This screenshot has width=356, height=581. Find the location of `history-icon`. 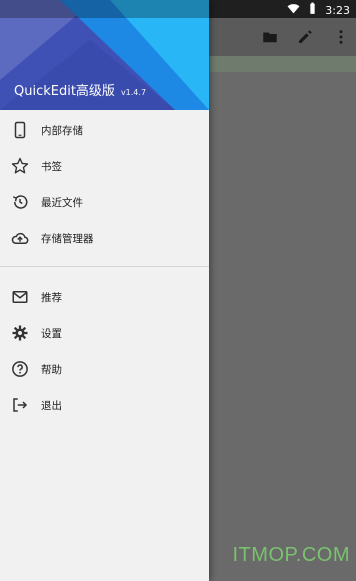

history-icon is located at coordinates (20, 202).